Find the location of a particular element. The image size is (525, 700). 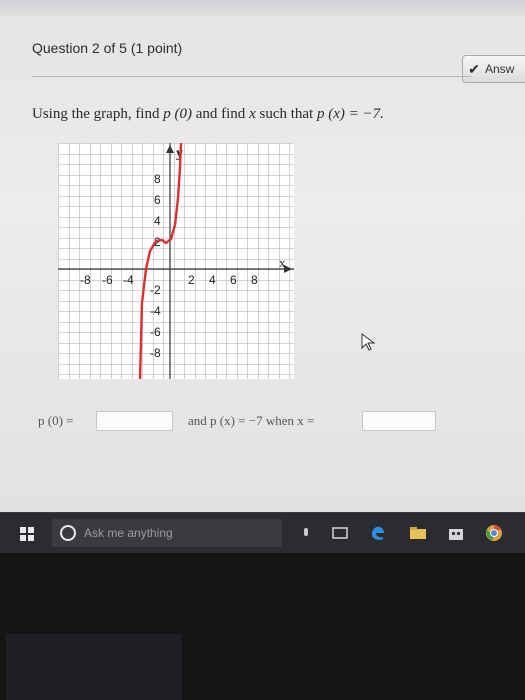

windows-start-icon is located at coordinates (27, 534).